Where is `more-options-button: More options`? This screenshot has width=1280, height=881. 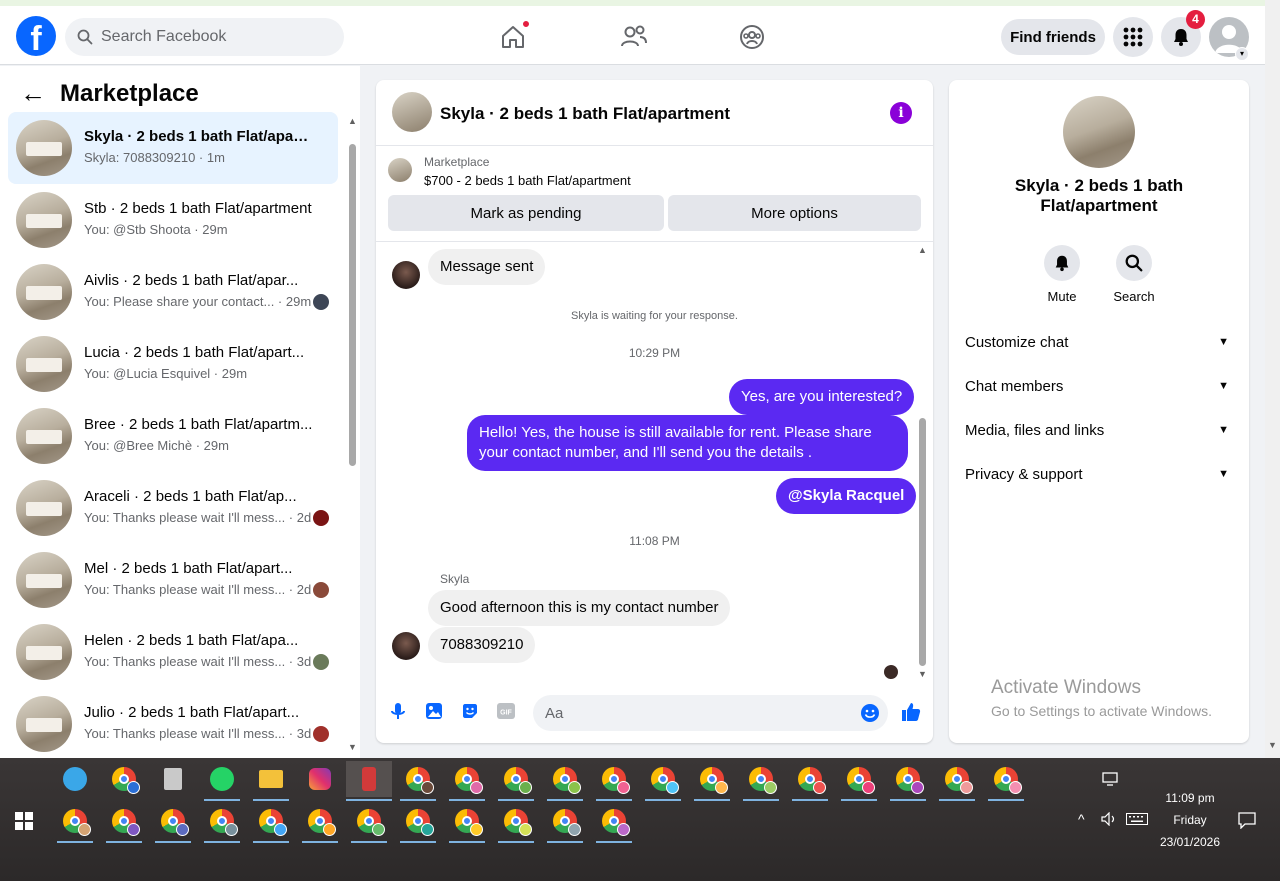 more-options-button: More options is located at coordinates (794, 213).